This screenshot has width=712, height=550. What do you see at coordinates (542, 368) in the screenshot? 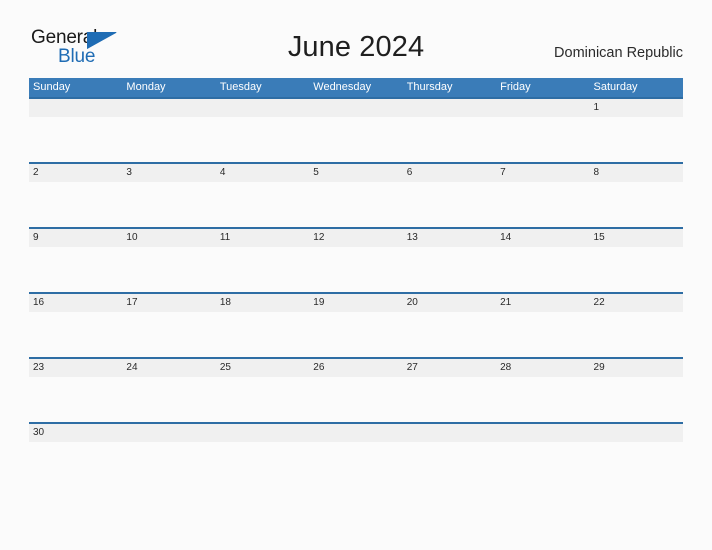
I see `day-cell: 28` at bounding box center [542, 368].